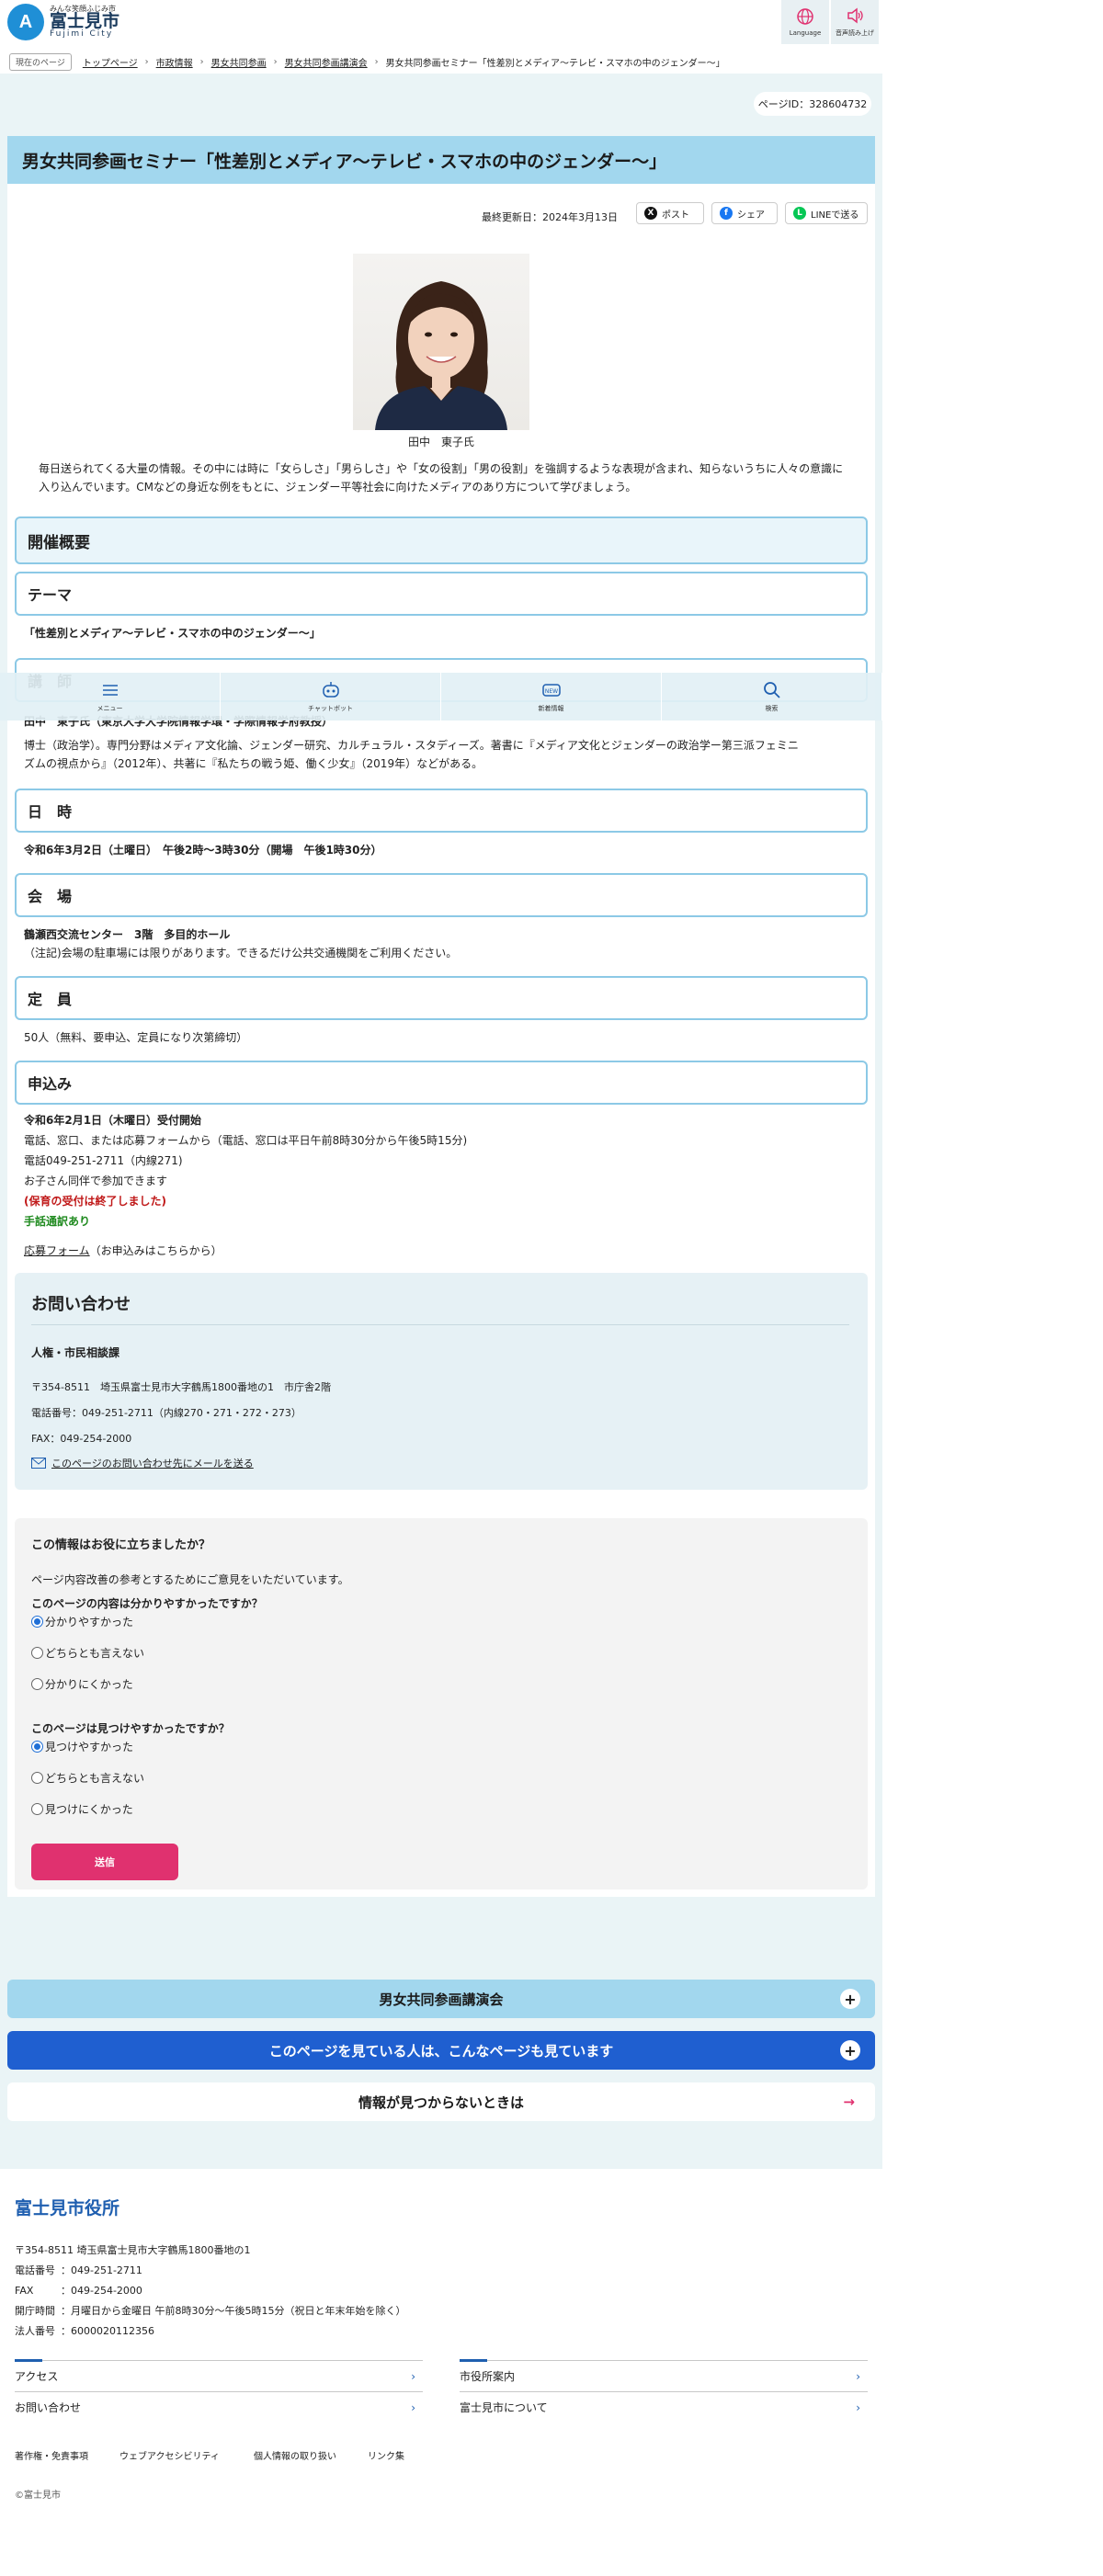  I want to click on footer-hours: ：月曜日から金曜日 午前8時30分〜午後5時15分（祝日と年末年始を除く）, so click(233, 2311).